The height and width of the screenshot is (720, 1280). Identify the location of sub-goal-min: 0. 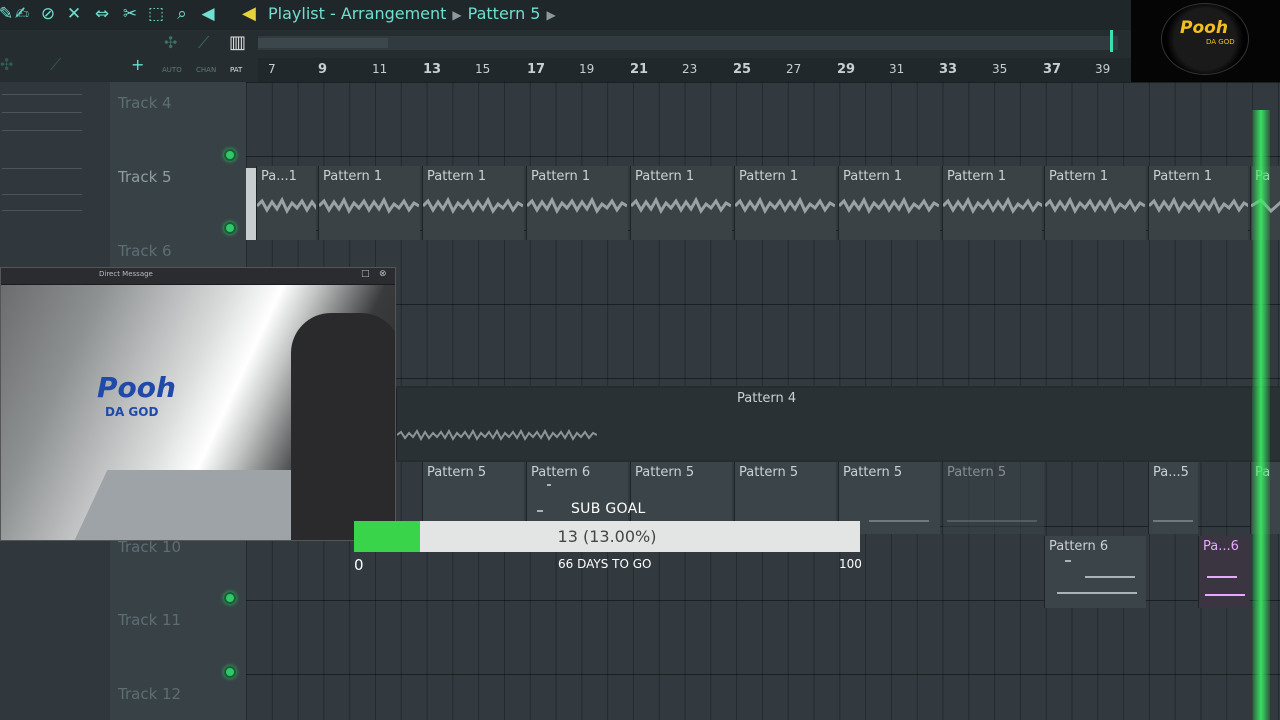
(359, 565).